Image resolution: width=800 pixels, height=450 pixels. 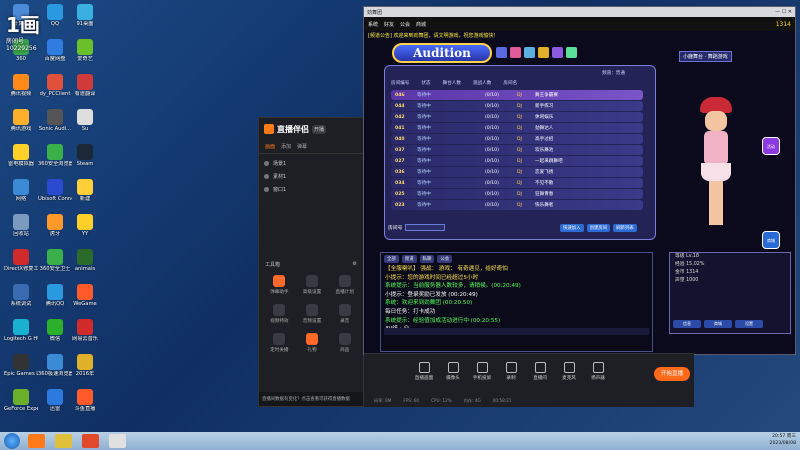 I want to click on tab-scene: 画面, so click(x=270, y=146).